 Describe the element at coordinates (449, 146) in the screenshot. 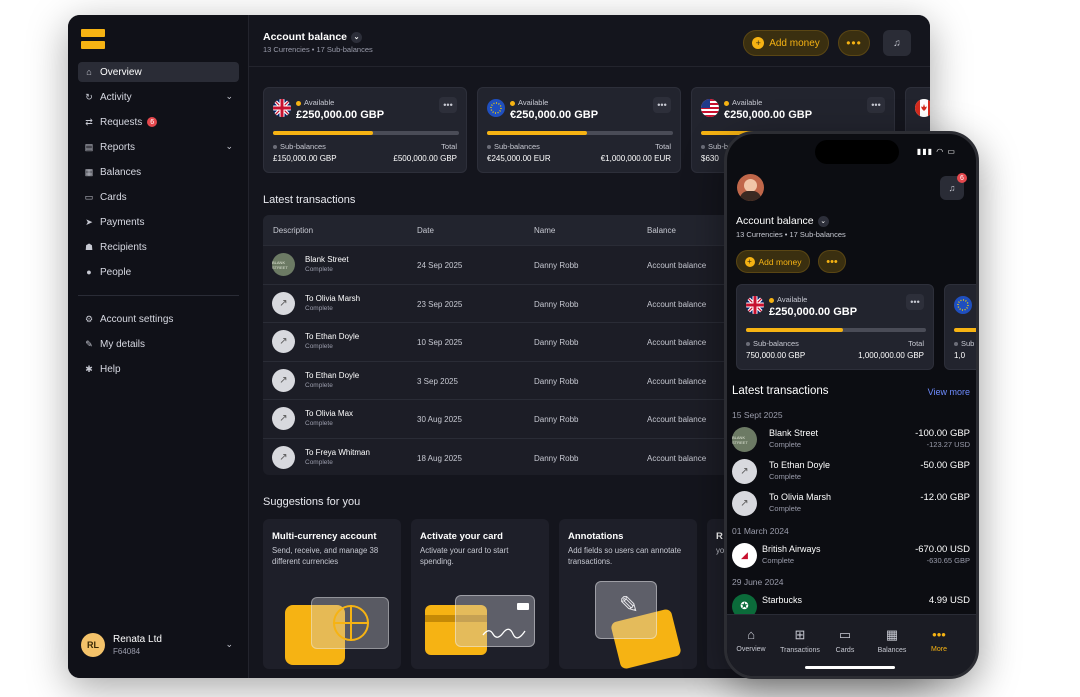

I see `total-label: Total` at that location.